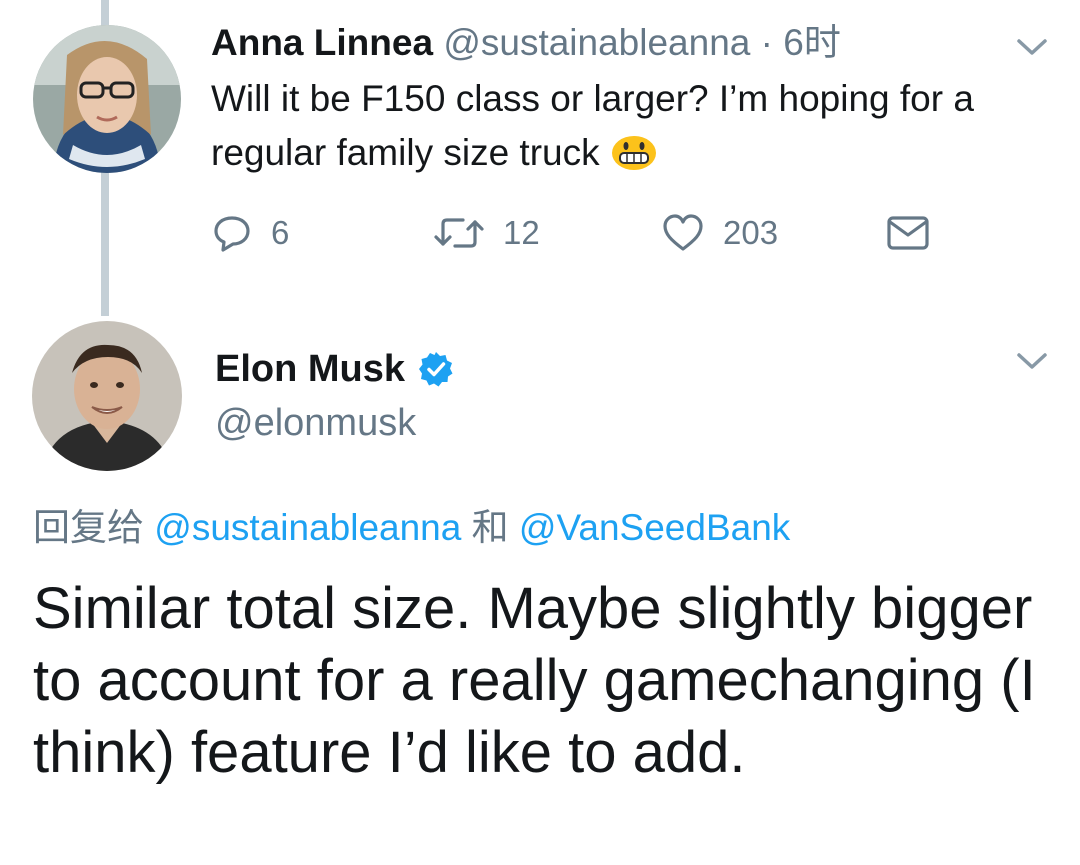 This screenshot has width=1080, height=865. I want to click on replying-to-label: 回复给, so click(88, 527).